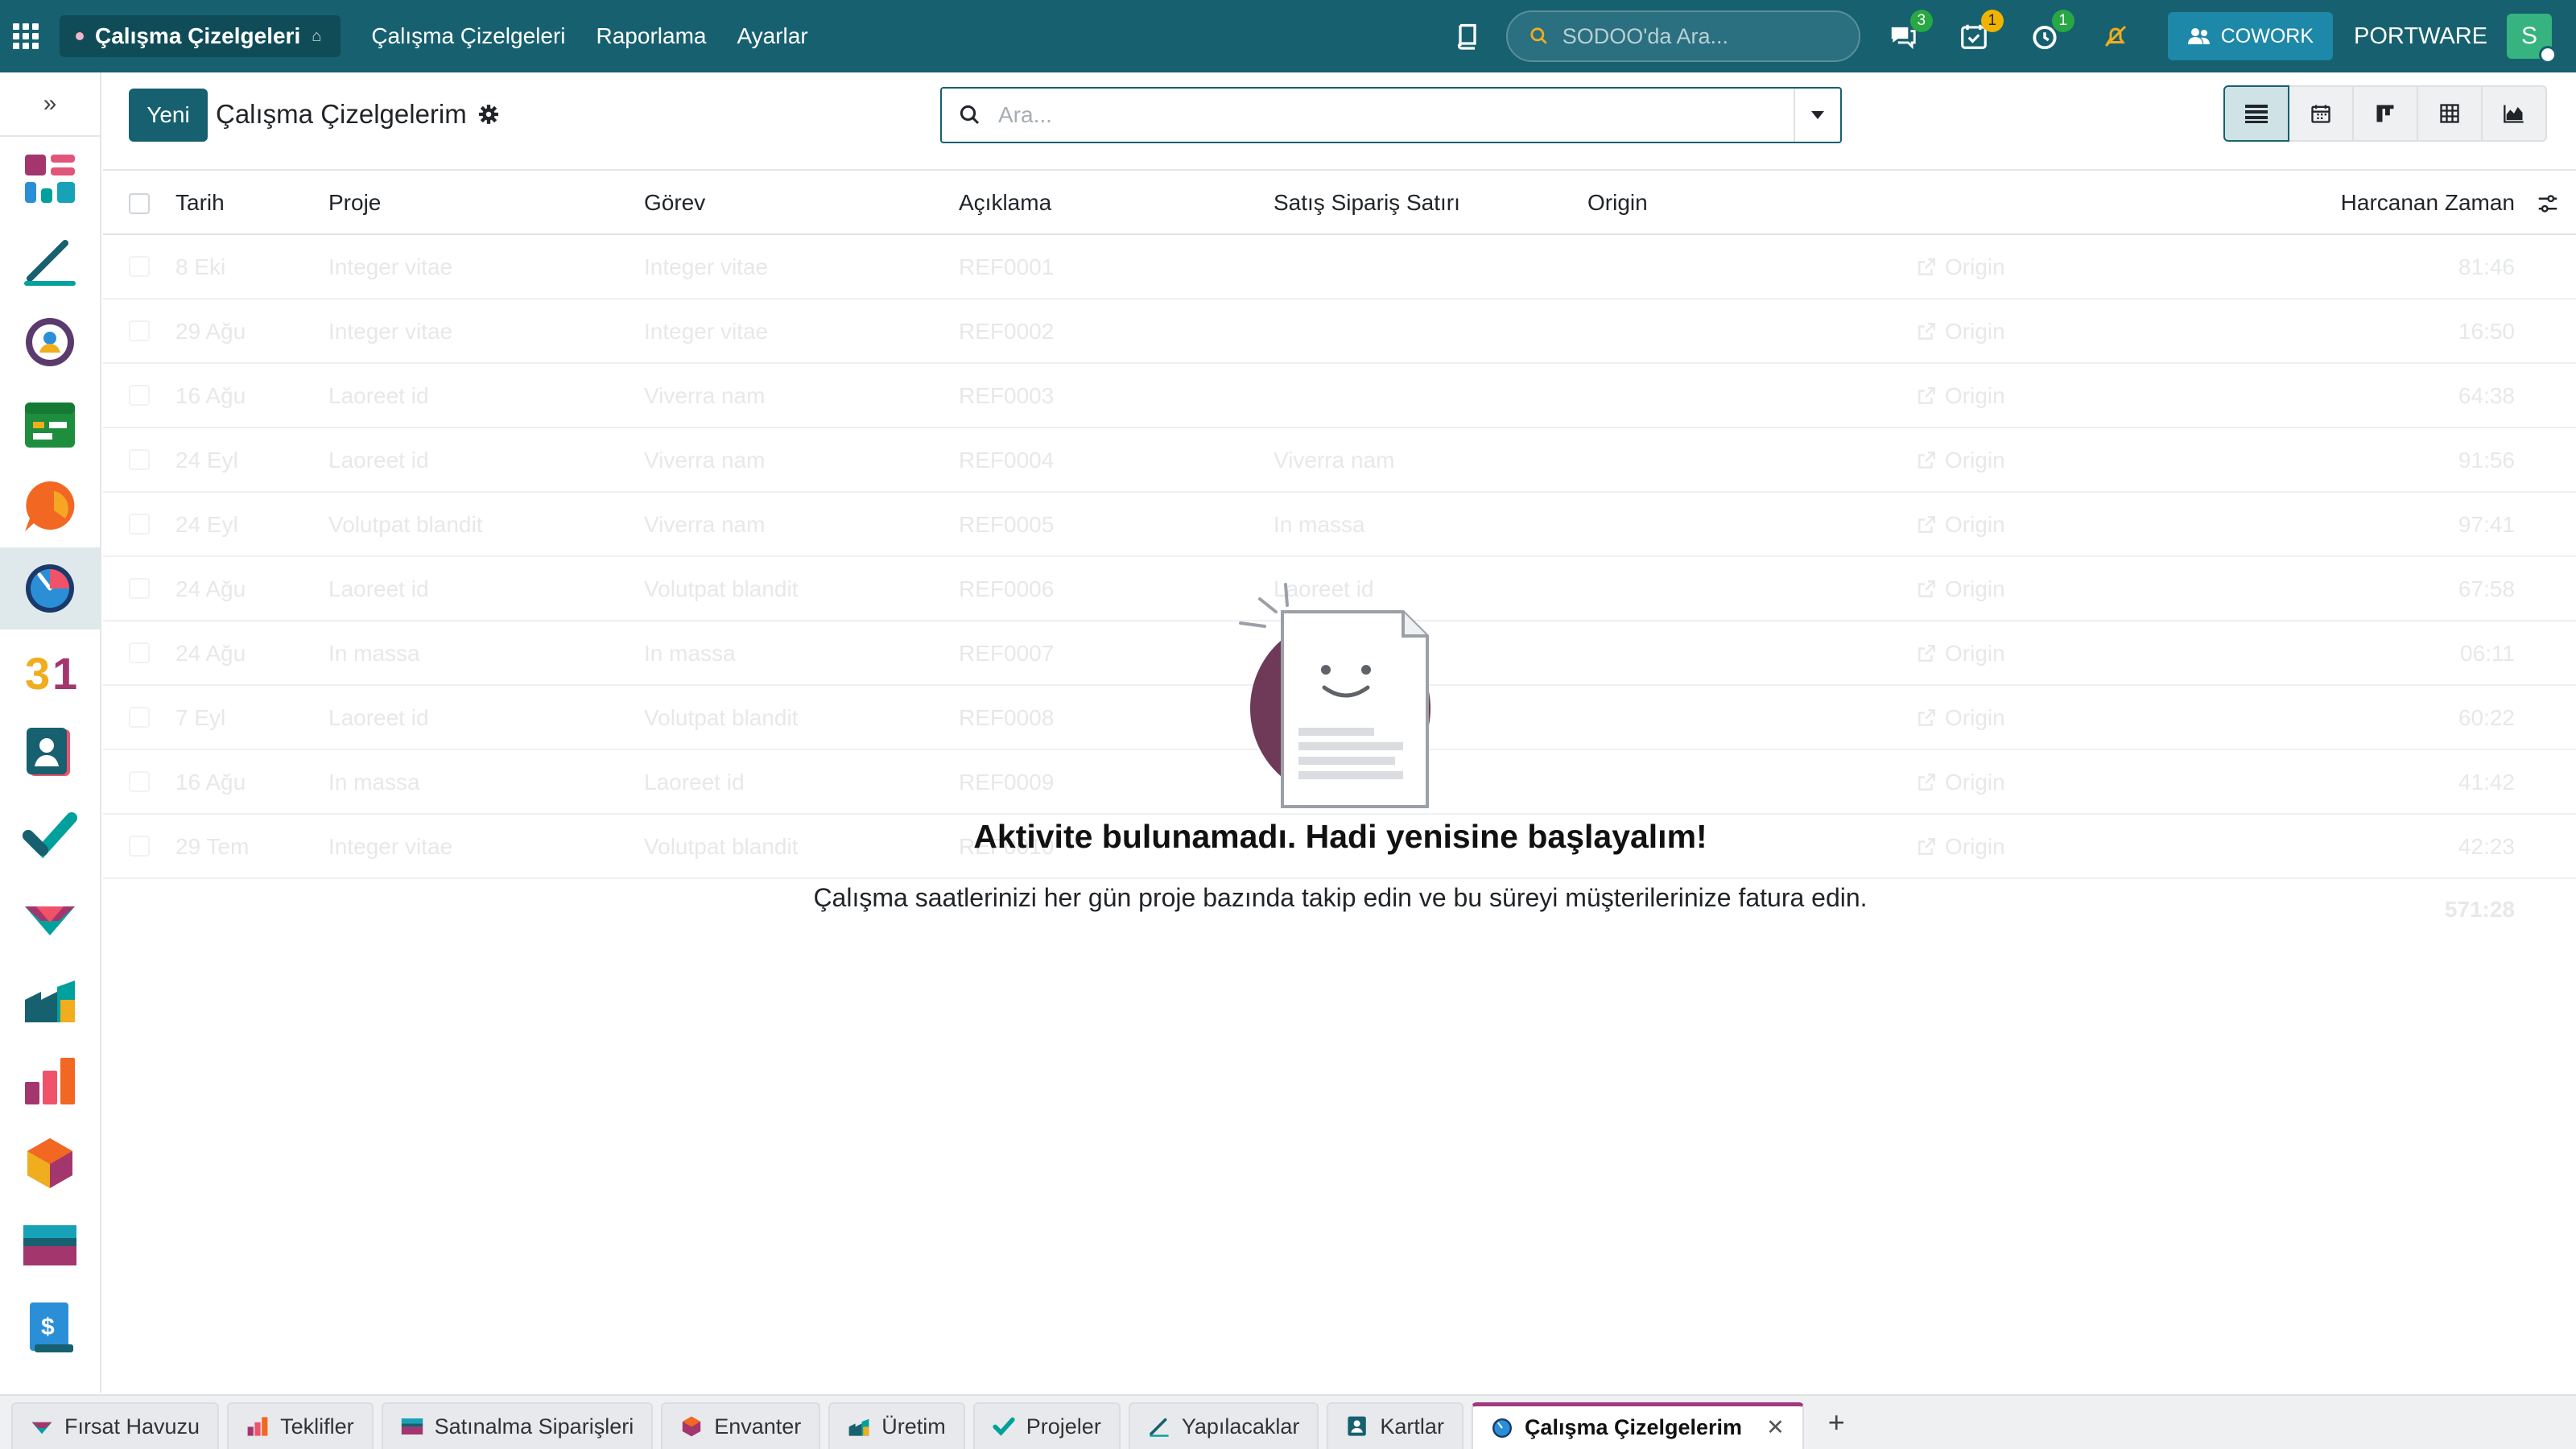 This screenshot has height=1449, width=2576. Describe the element at coordinates (1007, 331) in the screenshot. I see `row-description: REF0002` at that location.